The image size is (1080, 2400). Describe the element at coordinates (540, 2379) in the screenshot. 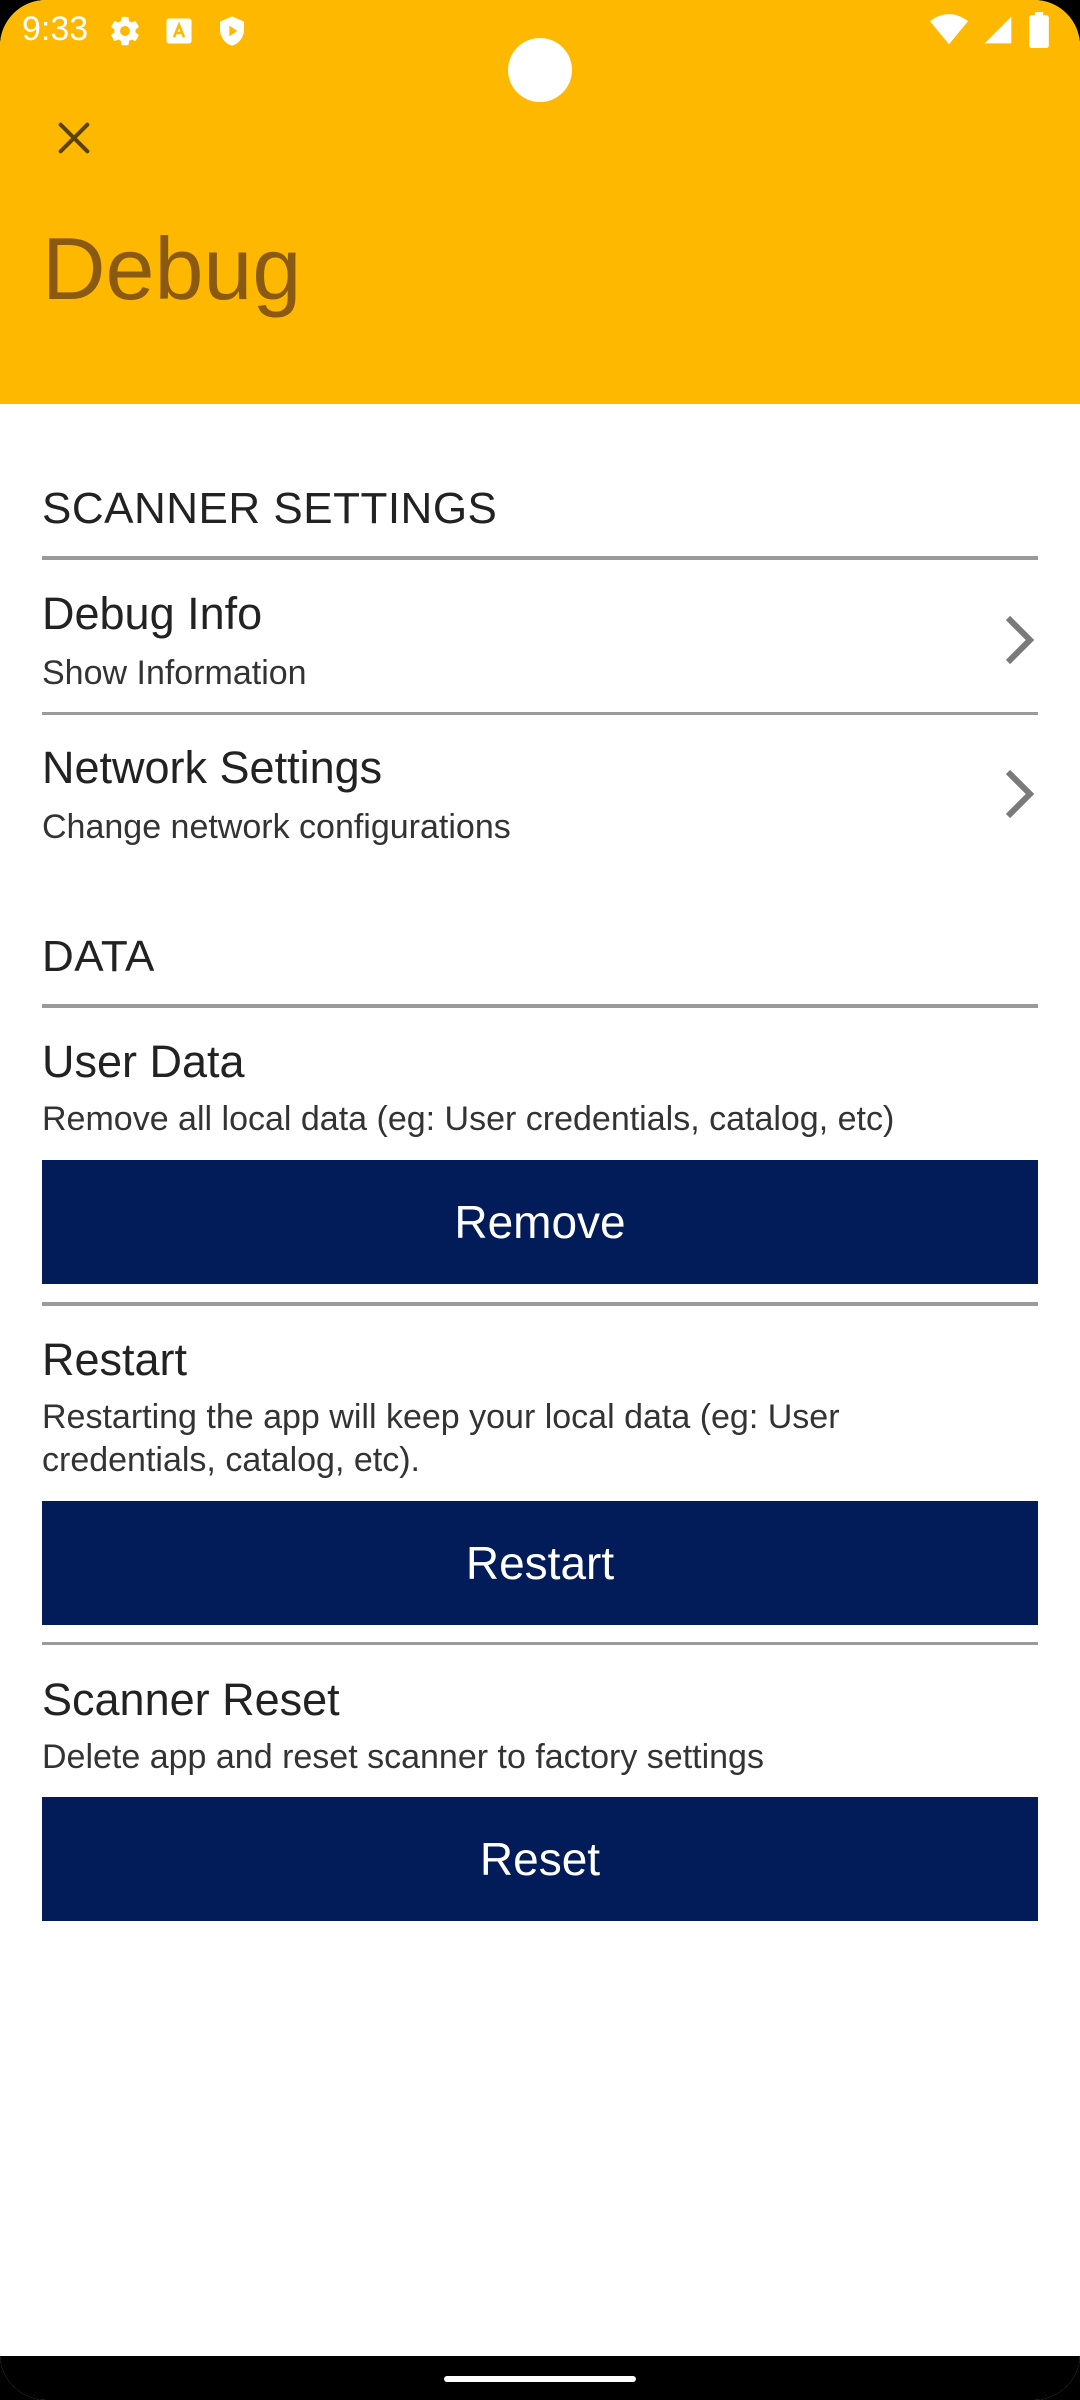

I see `home-gesture-handle` at that location.